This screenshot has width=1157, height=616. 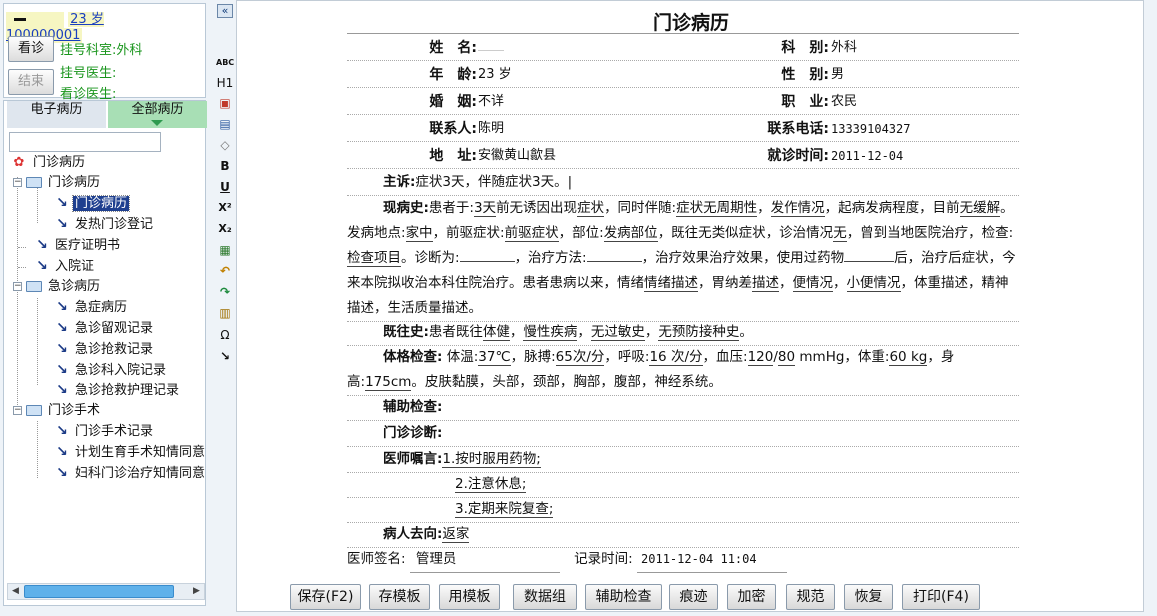 What do you see at coordinates (225, 145) in the screenshot?
I see `eraser-icon: ◇` at bounding box center [225, 145].